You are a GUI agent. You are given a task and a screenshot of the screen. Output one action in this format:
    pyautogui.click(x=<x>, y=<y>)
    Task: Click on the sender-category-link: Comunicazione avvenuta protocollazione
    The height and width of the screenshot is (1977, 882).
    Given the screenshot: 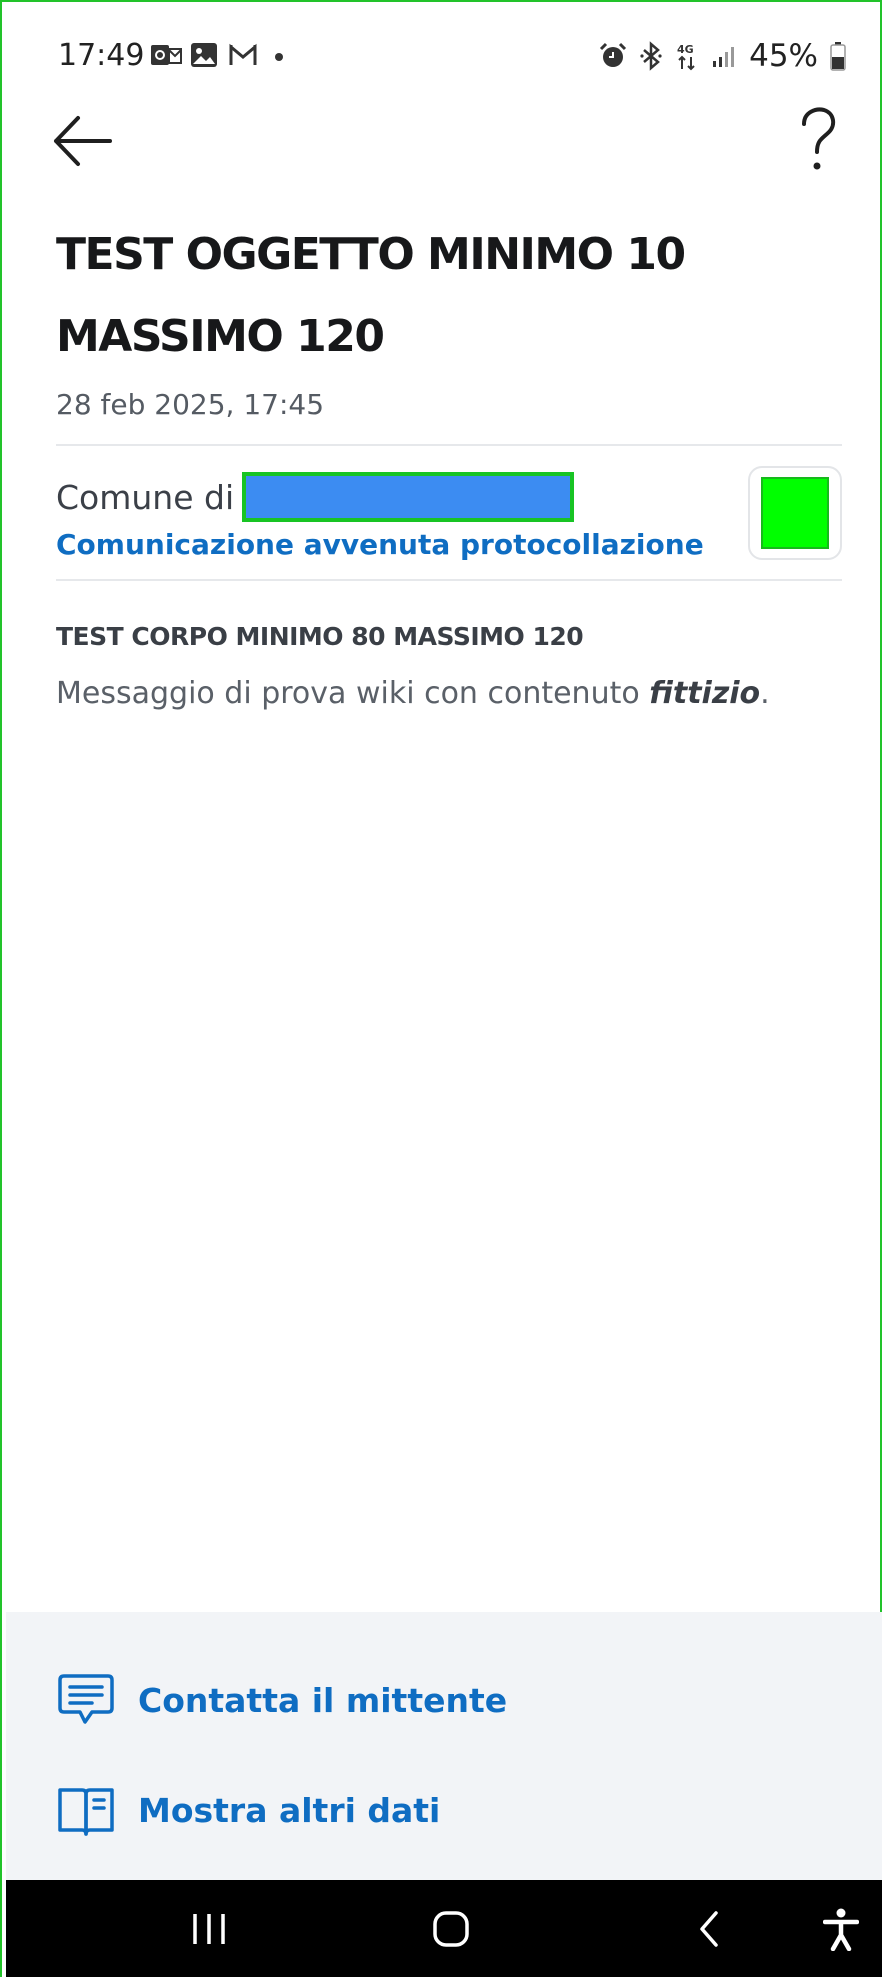 What is the action you would take?
    pyautogui.click(x=380, y=544)
    